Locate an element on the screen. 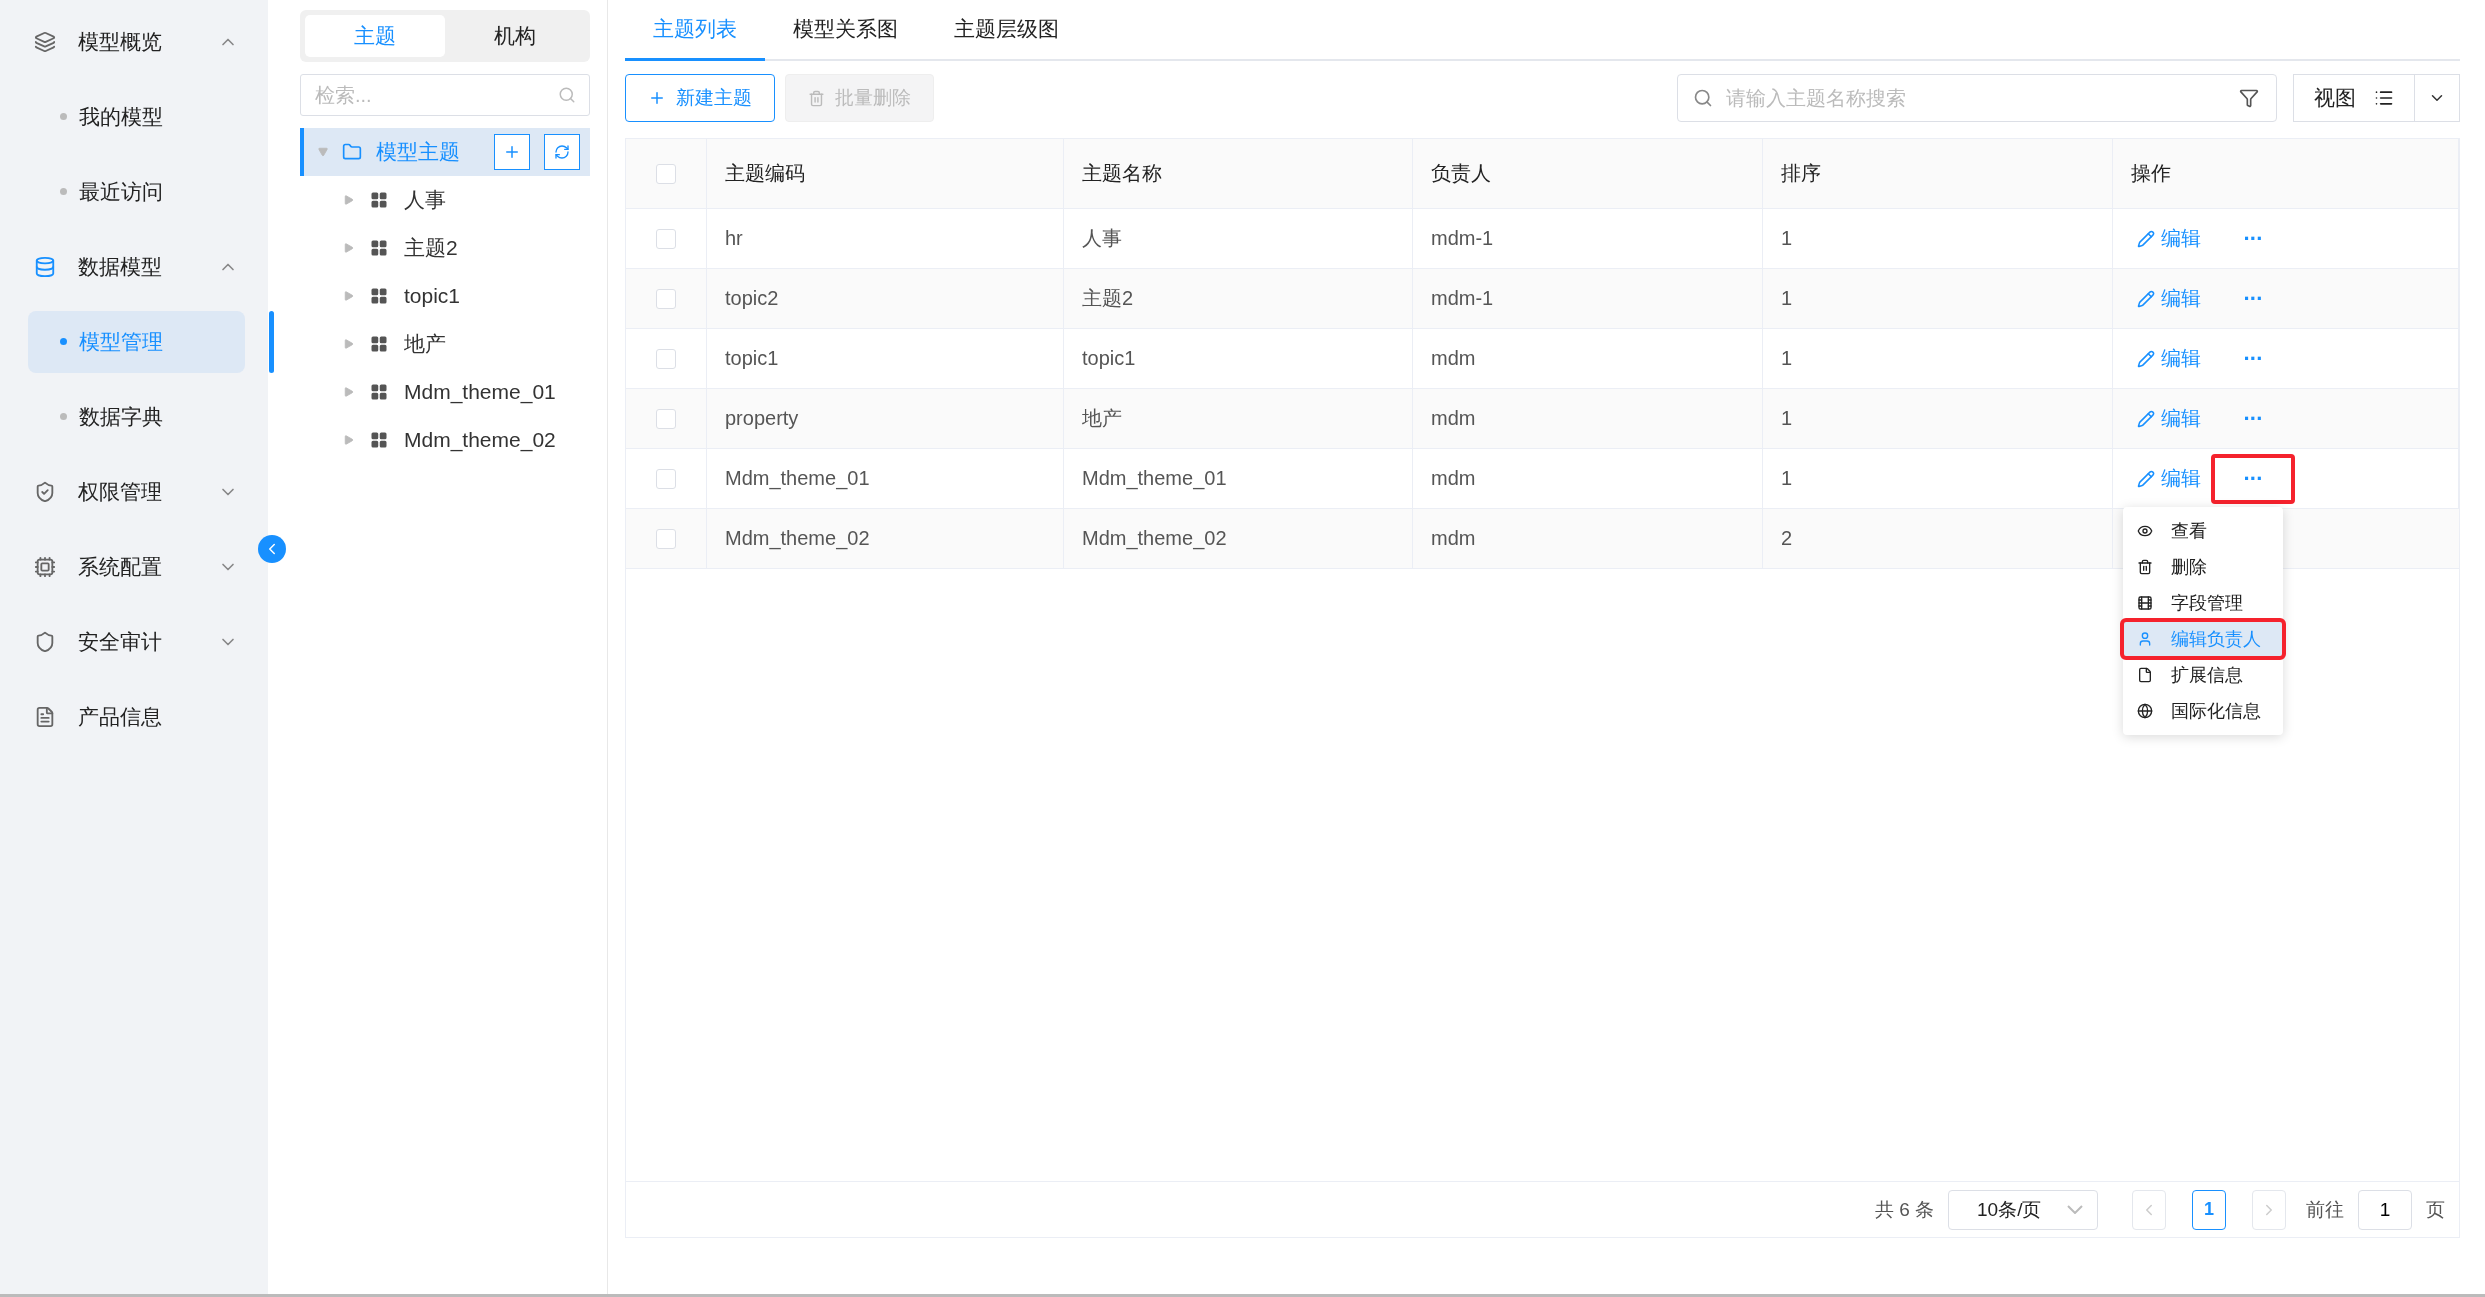 This screenshot has height=1297, width=2485. tab: 模型关系图 is located at coordinates (845, 30).